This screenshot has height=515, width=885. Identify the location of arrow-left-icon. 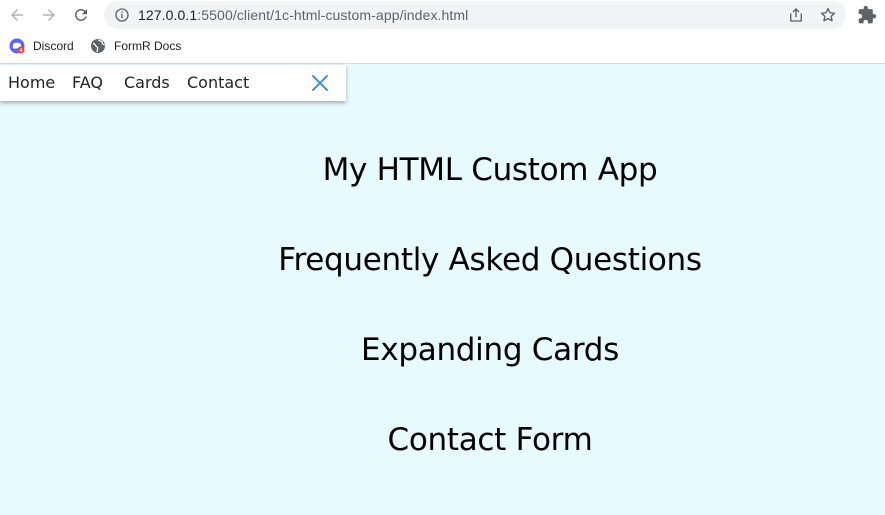
(17, 15).